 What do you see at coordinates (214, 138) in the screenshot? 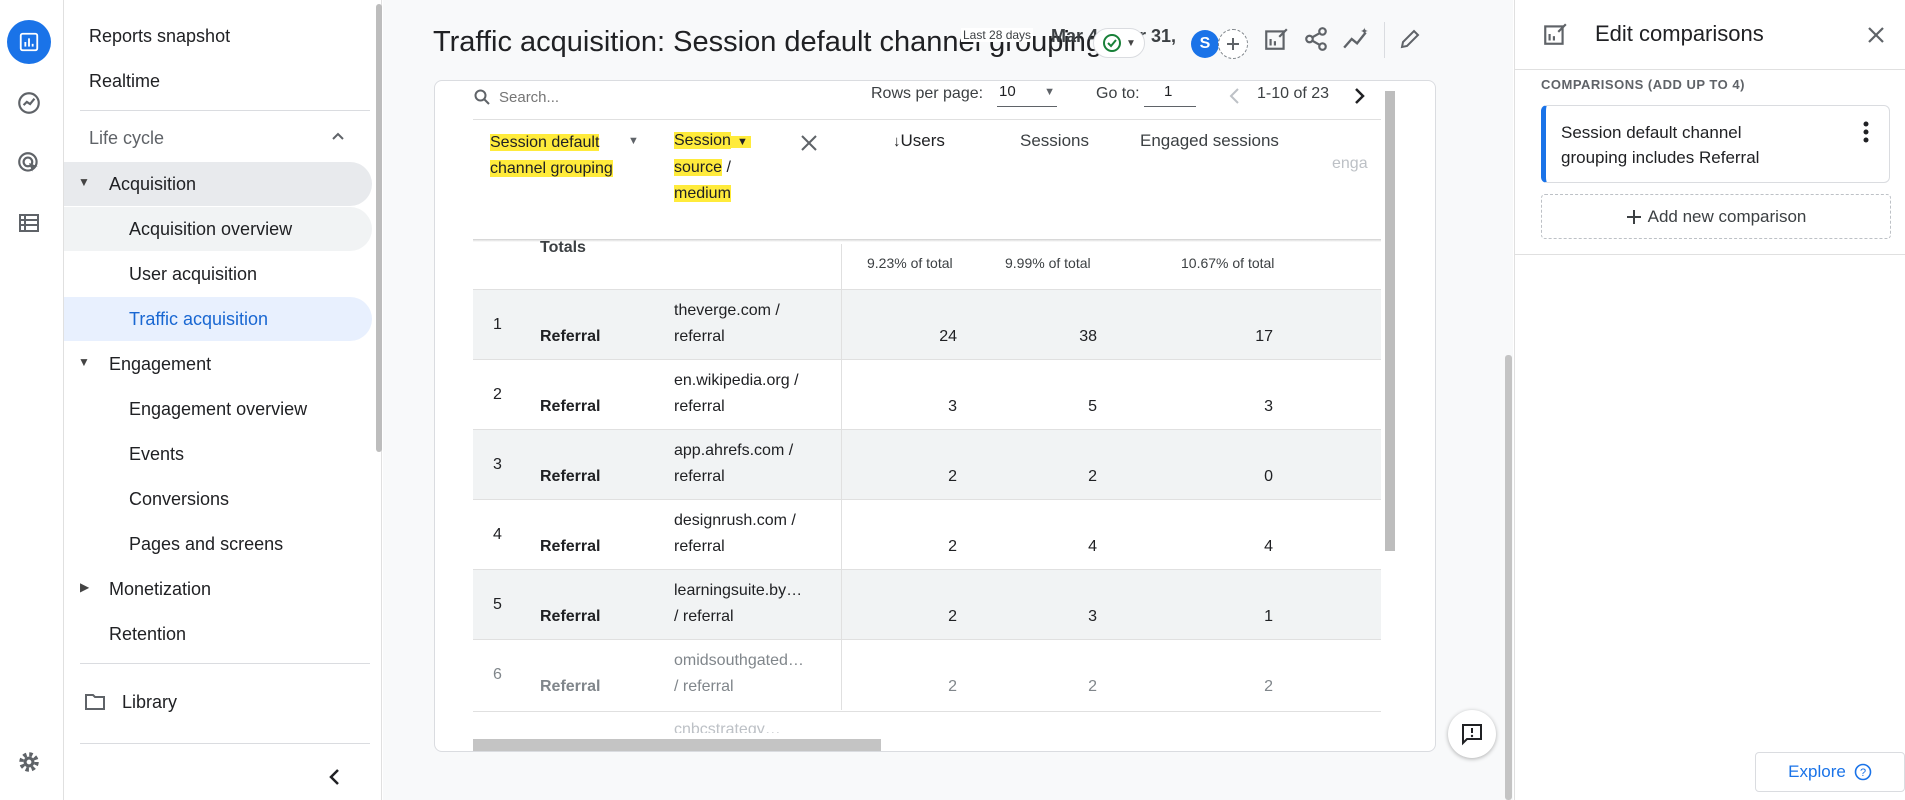
I see `sidebar-section-life-cycle: Life cycle` at bounding box center [214, 138].